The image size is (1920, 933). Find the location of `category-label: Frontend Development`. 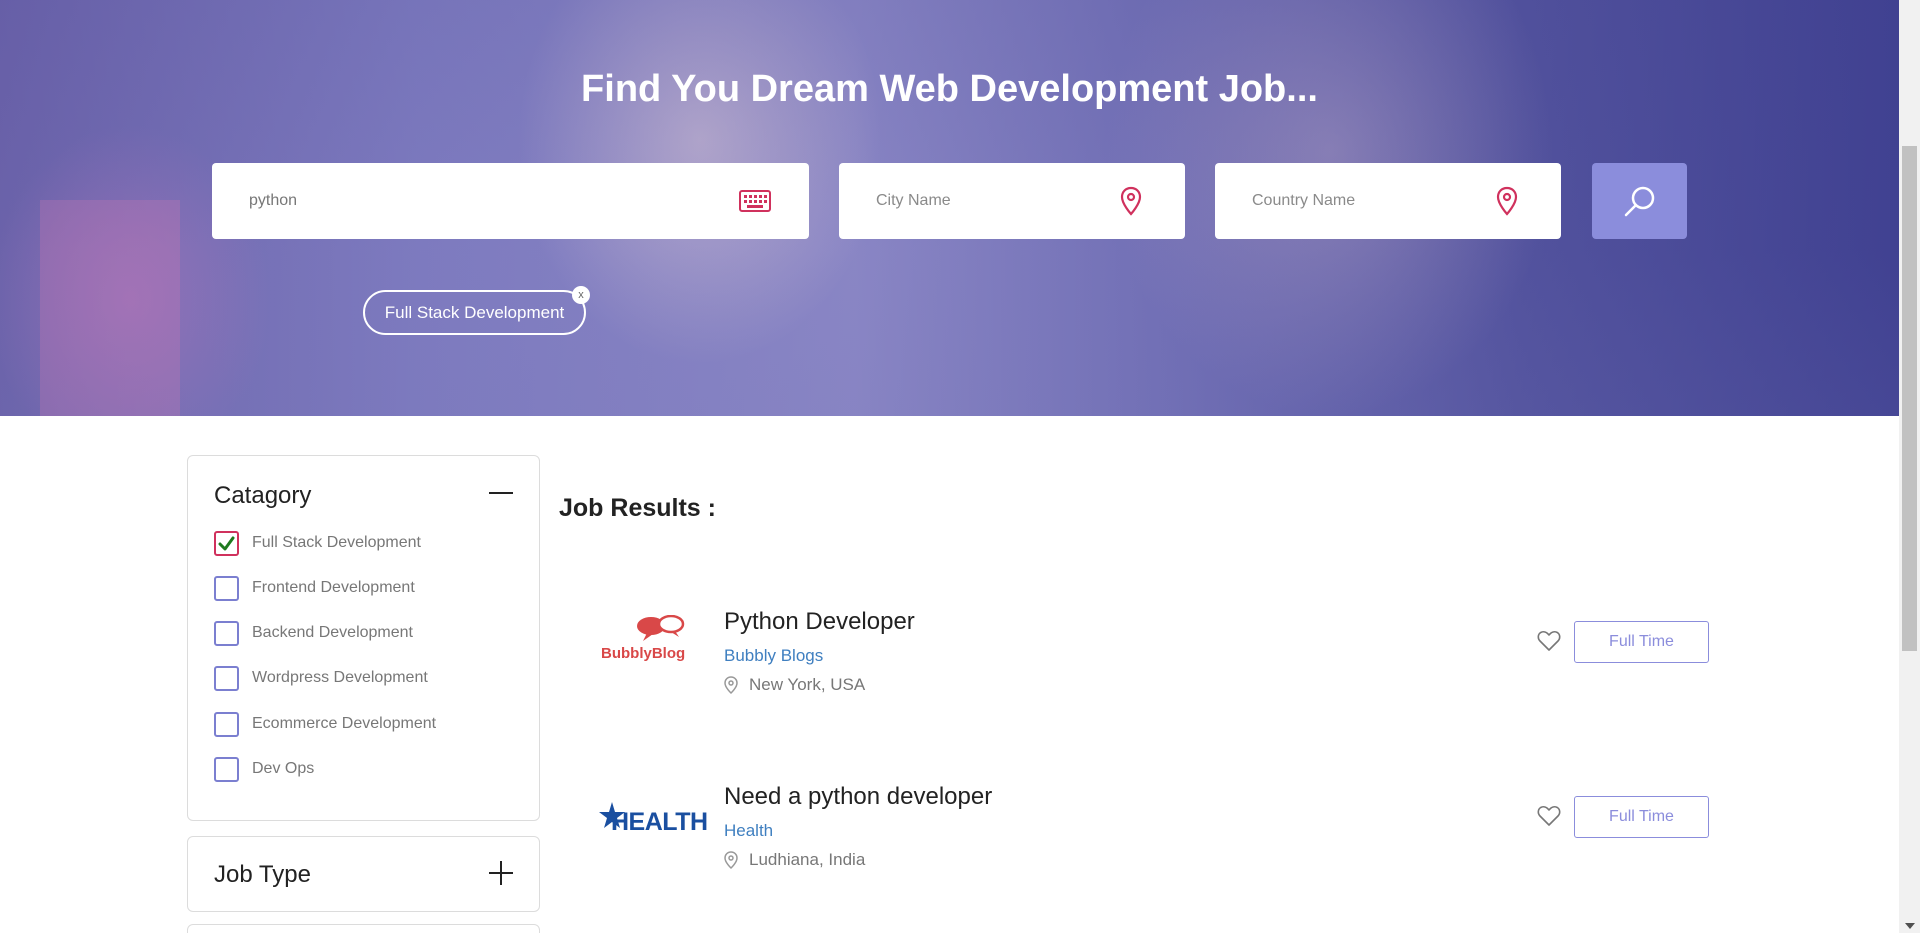

category-label: Frontend Development is located at coordinates (333, 587).